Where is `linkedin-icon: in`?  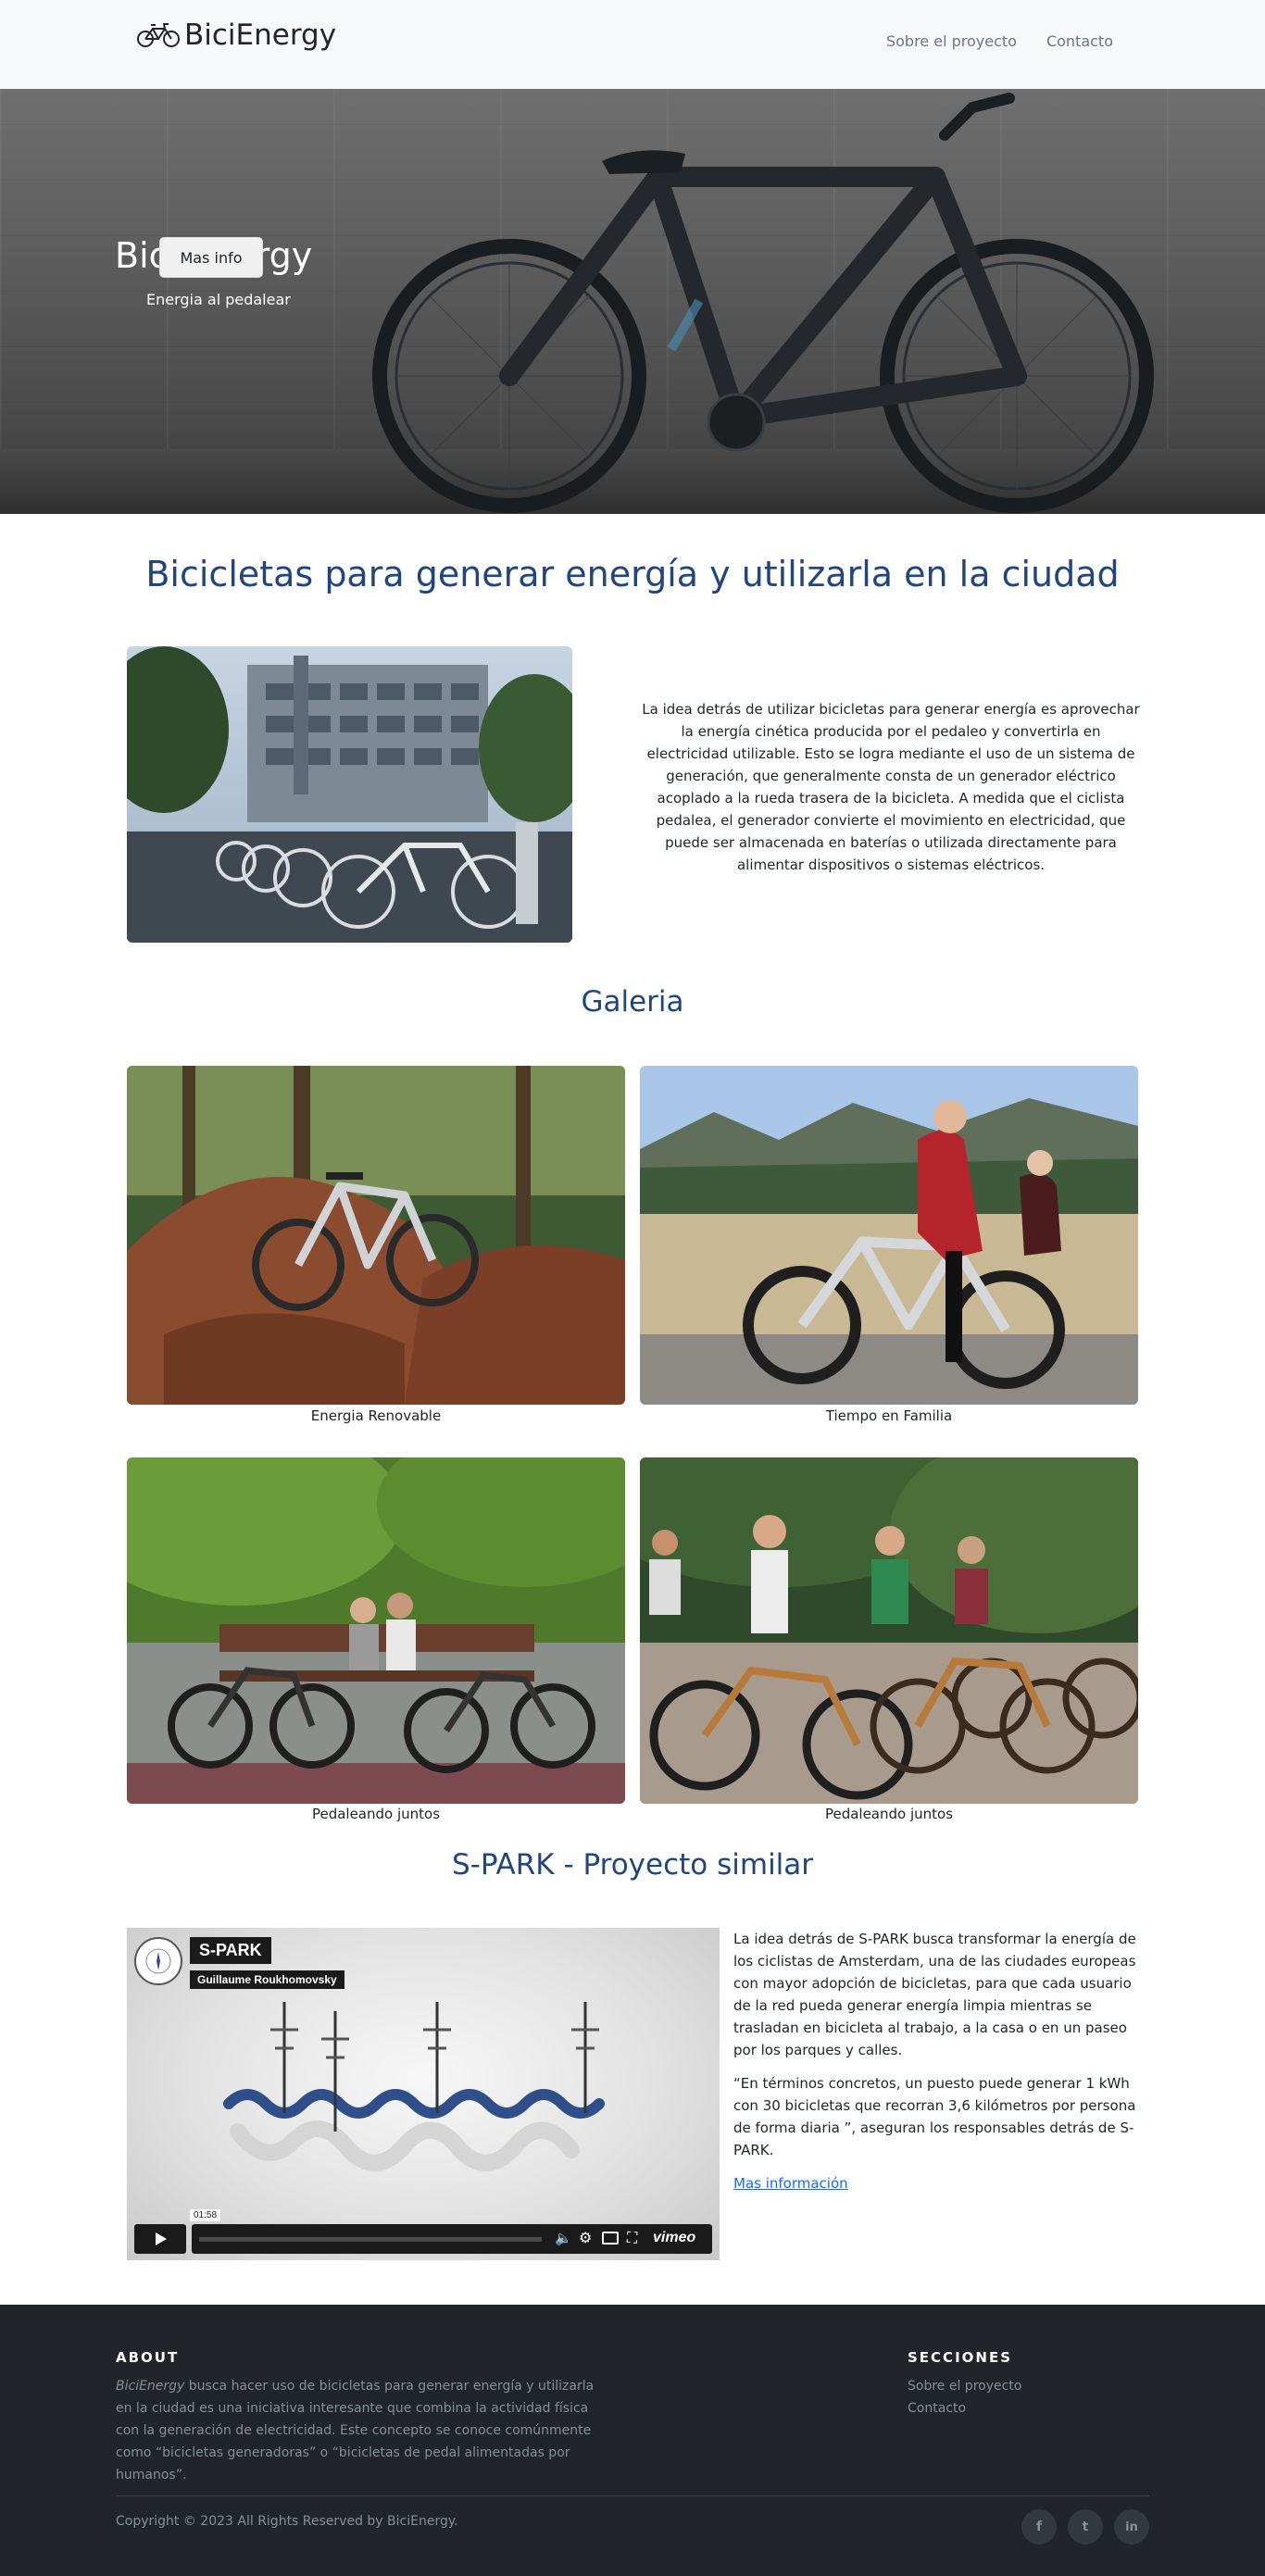
linkedin-icon: in is located at coordinates (1131, 2527).